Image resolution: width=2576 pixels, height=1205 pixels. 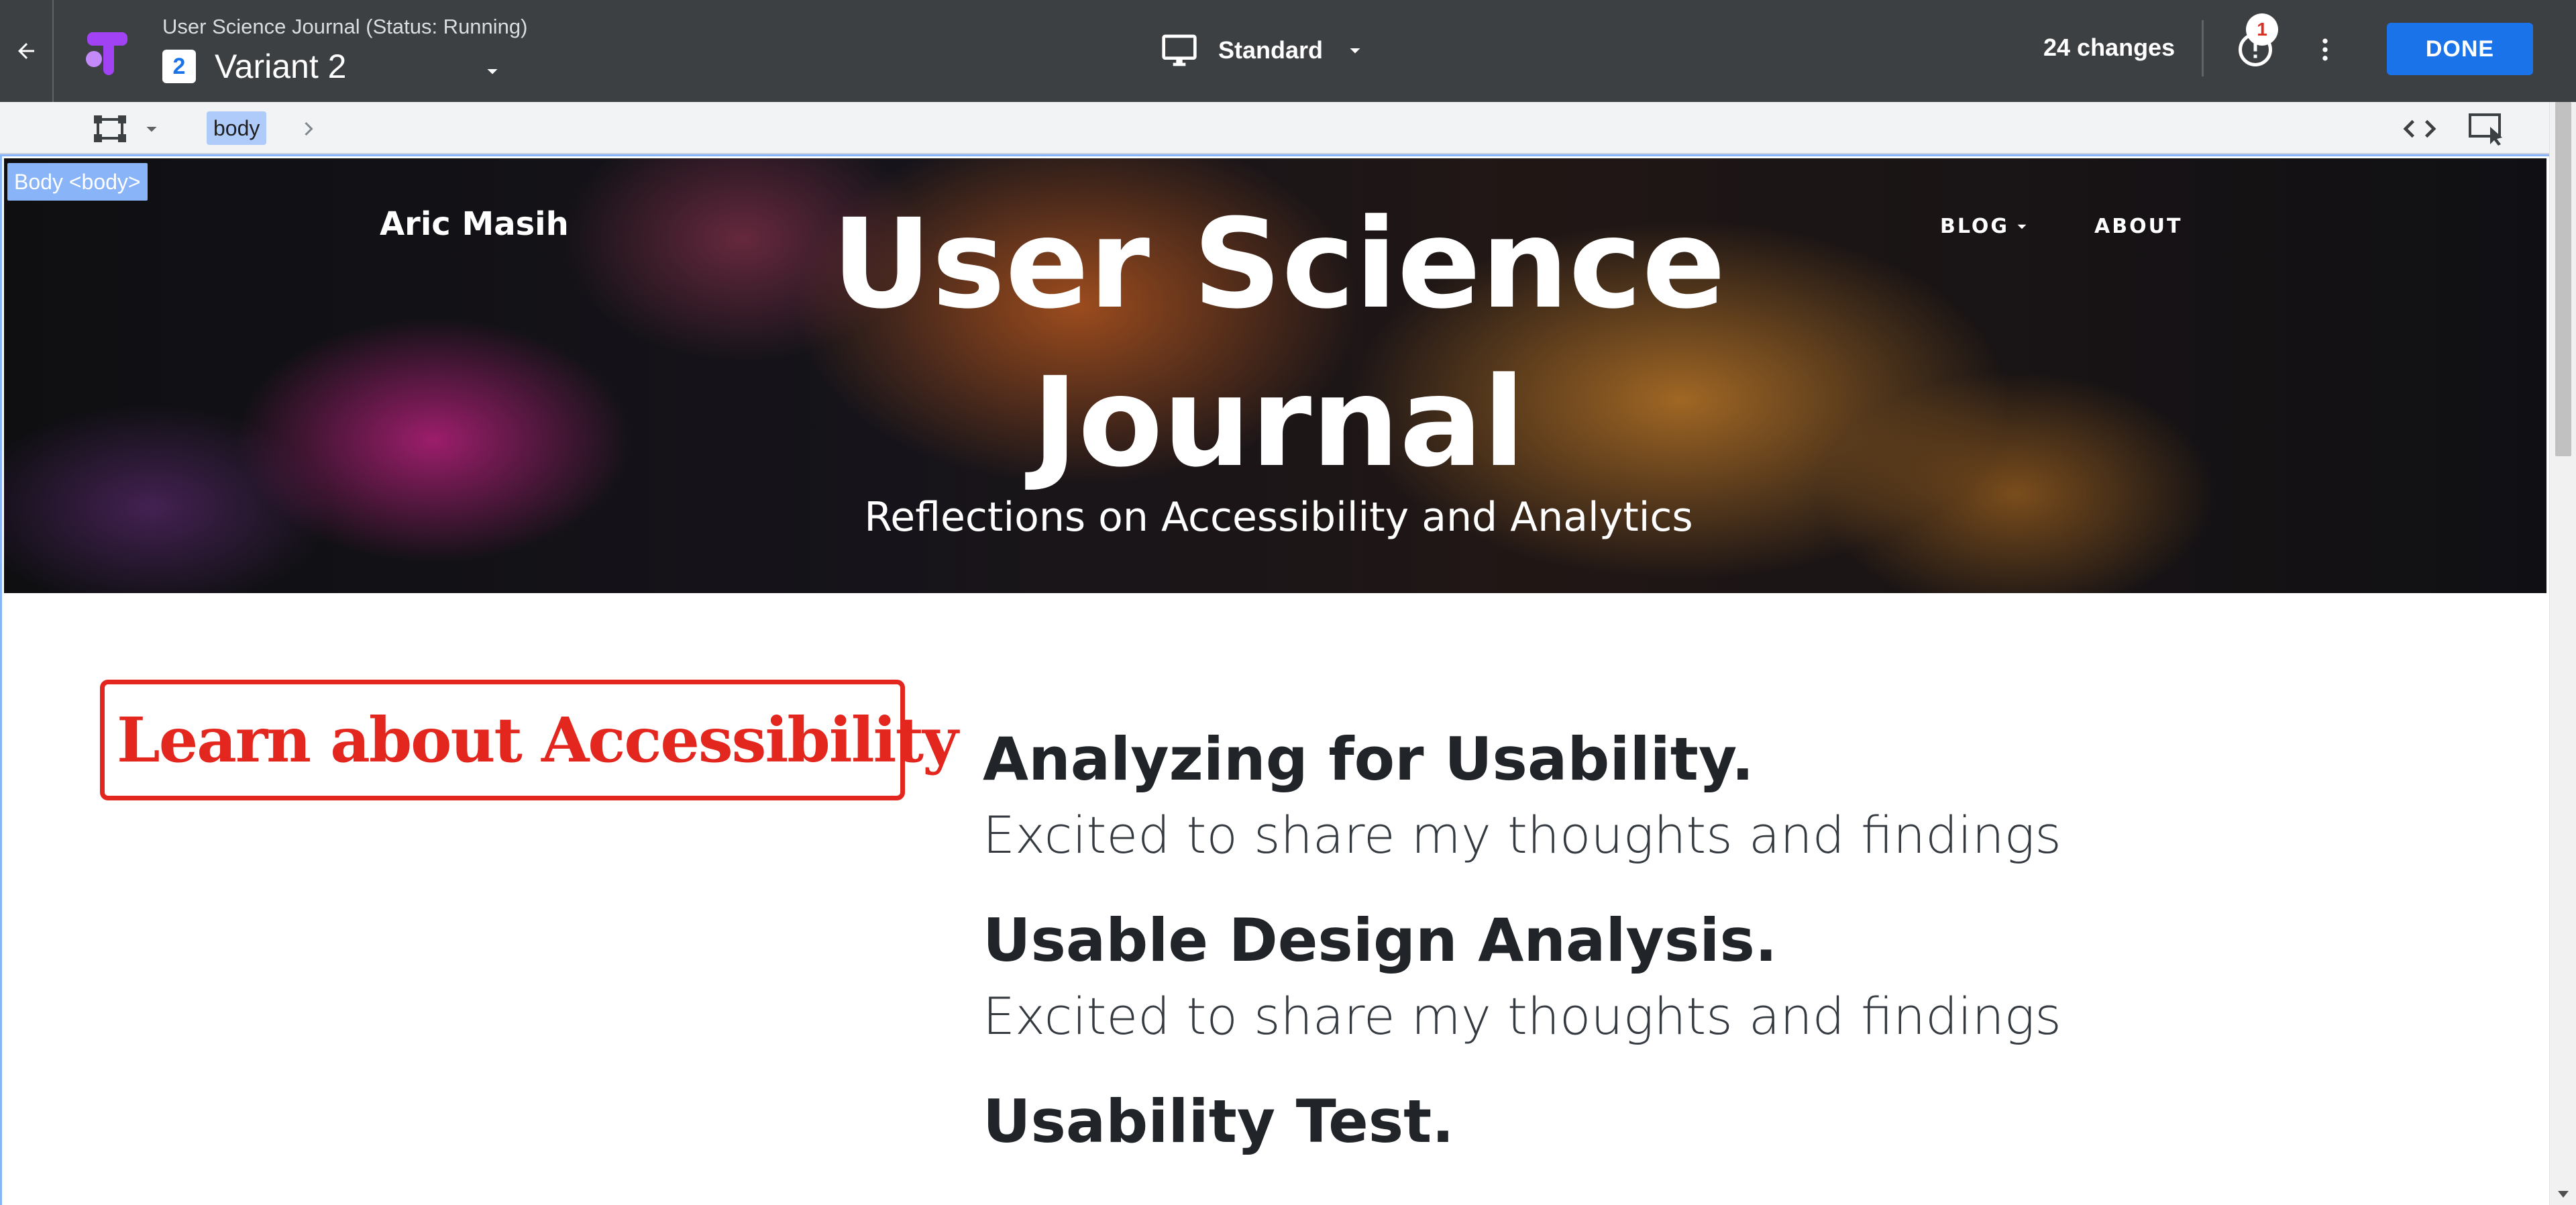 I want to click on variant-number-badge: 2, so click(x=179, y=66).